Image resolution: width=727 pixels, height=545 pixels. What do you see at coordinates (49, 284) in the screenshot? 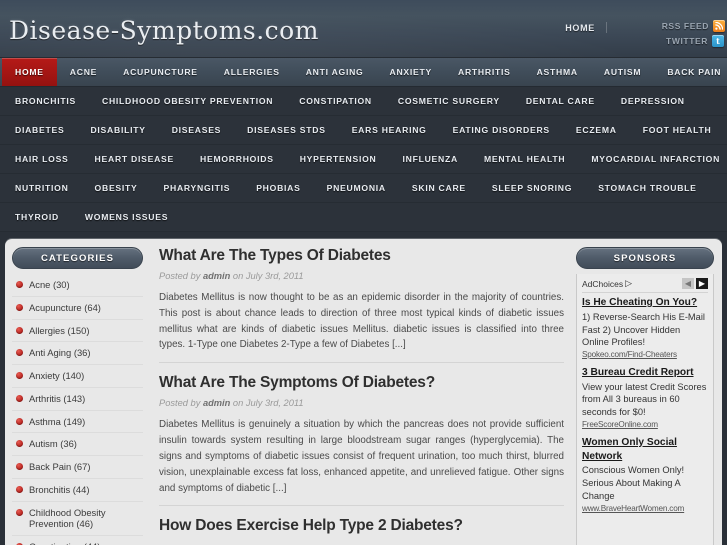
I see `category-label: Acne (30)` at bounding box center [49, 284].